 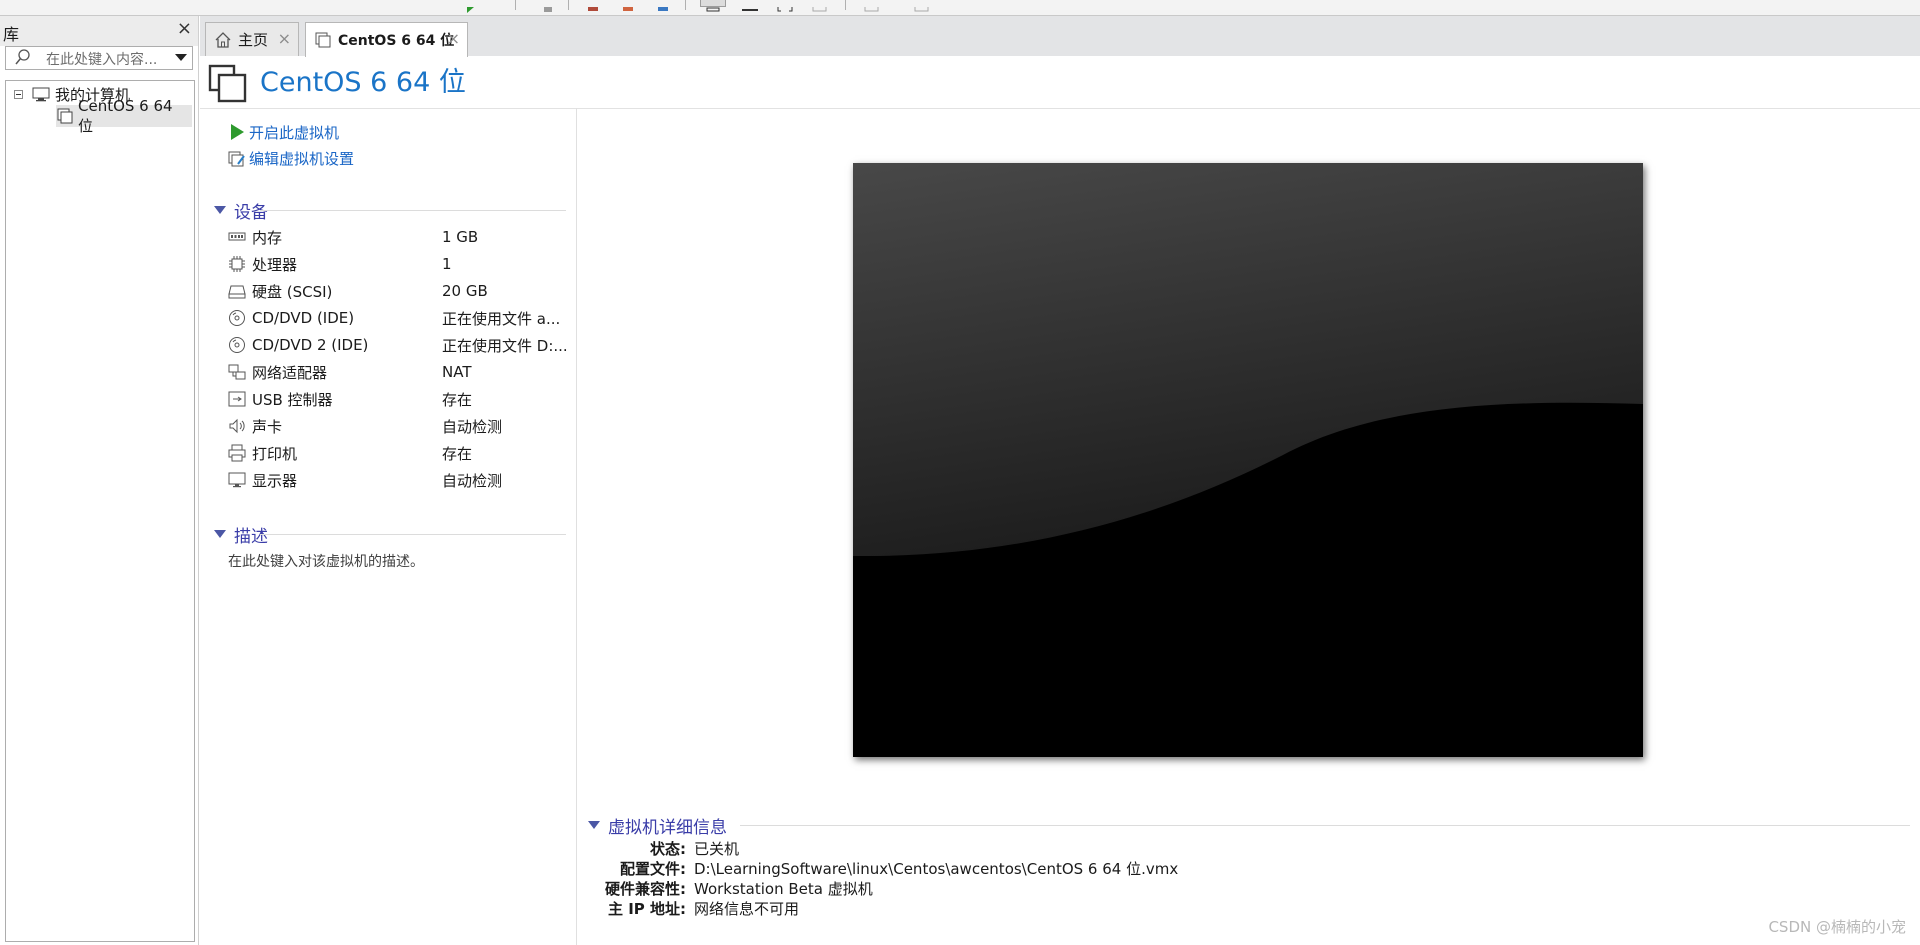 I want to click on memory-icon, so click(x=237, y=237).